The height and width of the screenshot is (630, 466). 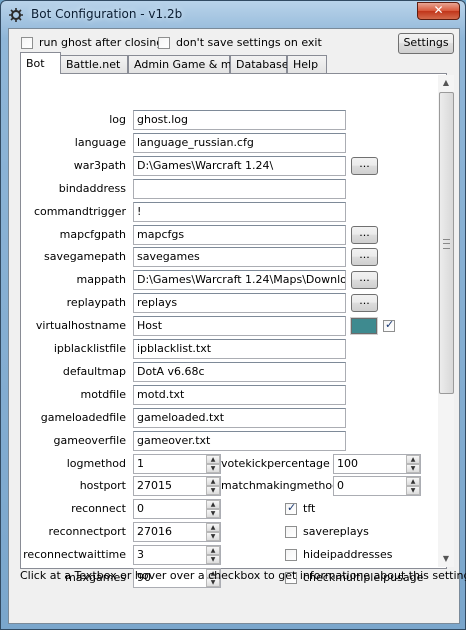 What do you see at coordinates (100, 142) in the screenshot?
I see `language-label: language` at bounding box center [100, 142].